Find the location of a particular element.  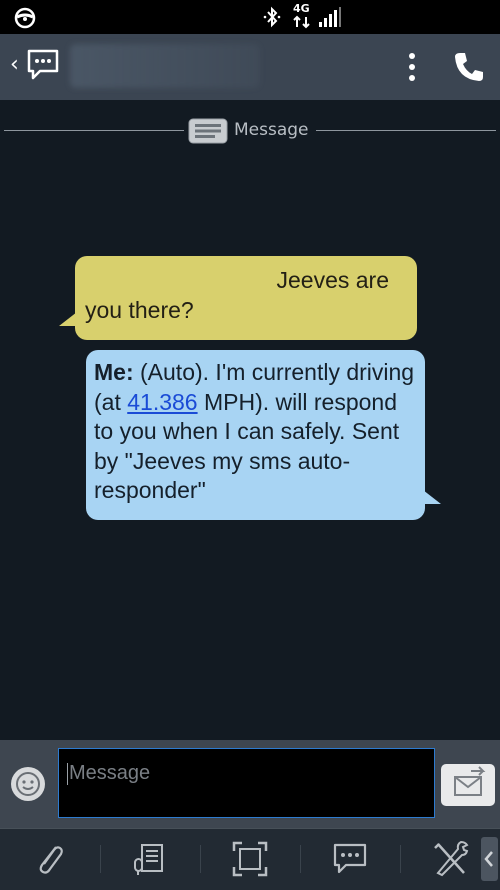

sender-label: Me: is located at coordinates (114, 372).